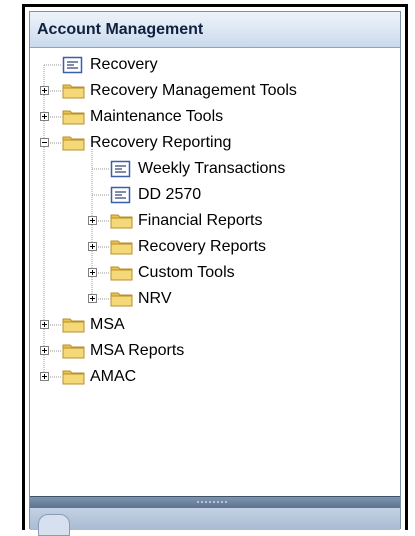 The width and height of the screenshot is (415, 536). What do you see at coordinates (215, 30) in the screenshot?
I see `panel-header: Account Management` at bounding box center [215, 30].